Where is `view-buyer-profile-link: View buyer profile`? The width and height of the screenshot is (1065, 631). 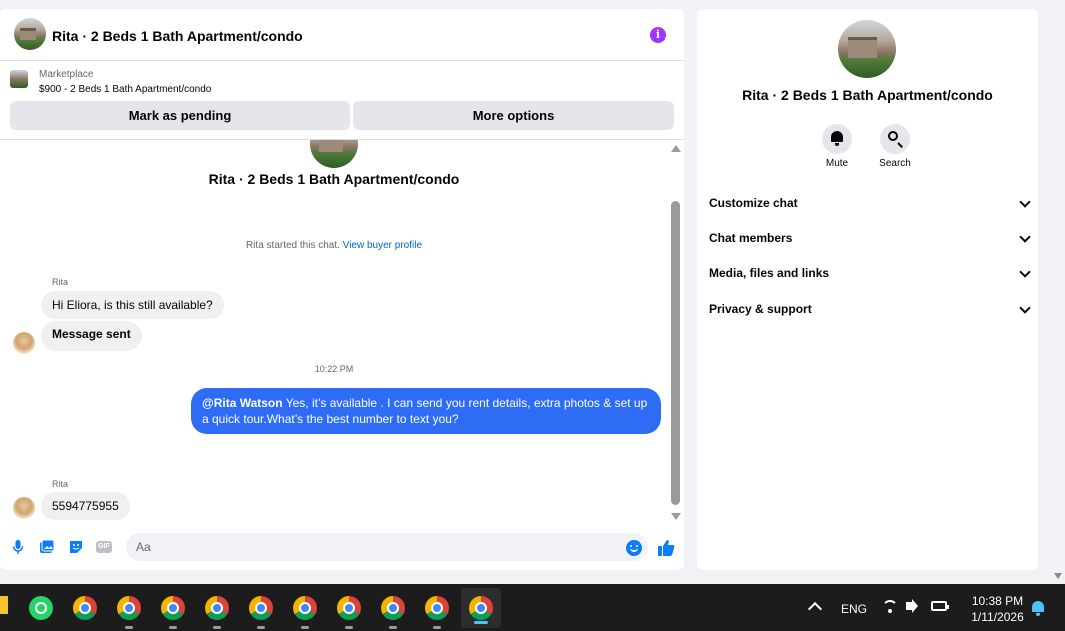
view-buyer-profile-link: View buyer profile is located at coordinates (382, 245).